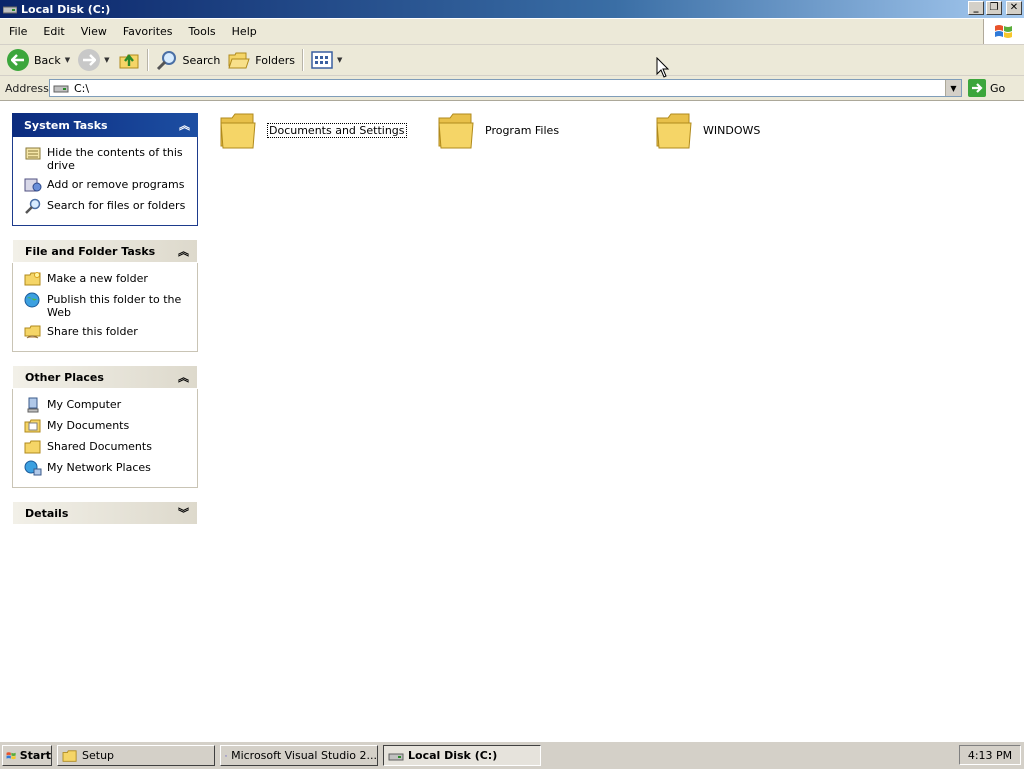 The image size is (1024, 769). What do you see at coordinates (512, 9) in the screenshot?
I see `title-bar: Local Disk (C:) _ ❐ ✕` at bounding box center [512, 9].